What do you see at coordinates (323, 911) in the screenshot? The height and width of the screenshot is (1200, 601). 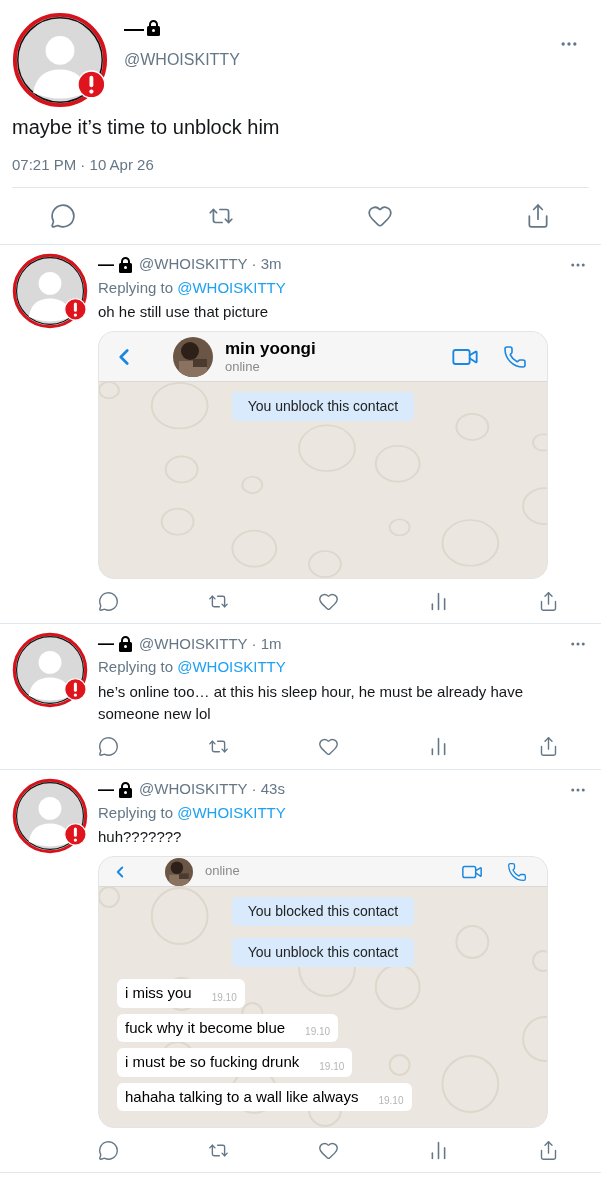 I see `system-message: You blocked this contact` at bounding box center [323, 911].